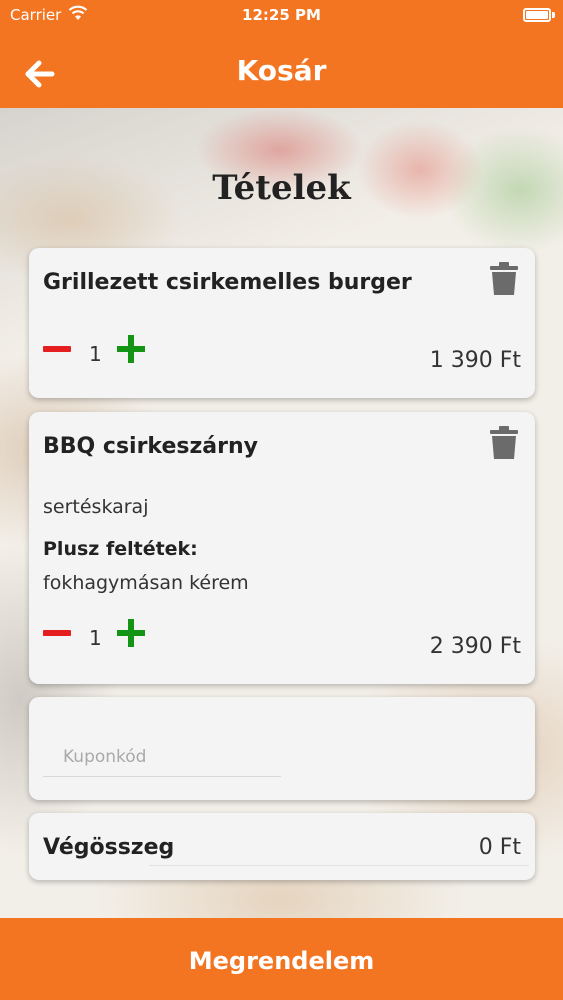 The image size is (563, 1000). What do you see at coordinates (146, 583) in the screenshot?
I see `item-extras: fokhagymásan kérem` at bounding box center [146, 583].